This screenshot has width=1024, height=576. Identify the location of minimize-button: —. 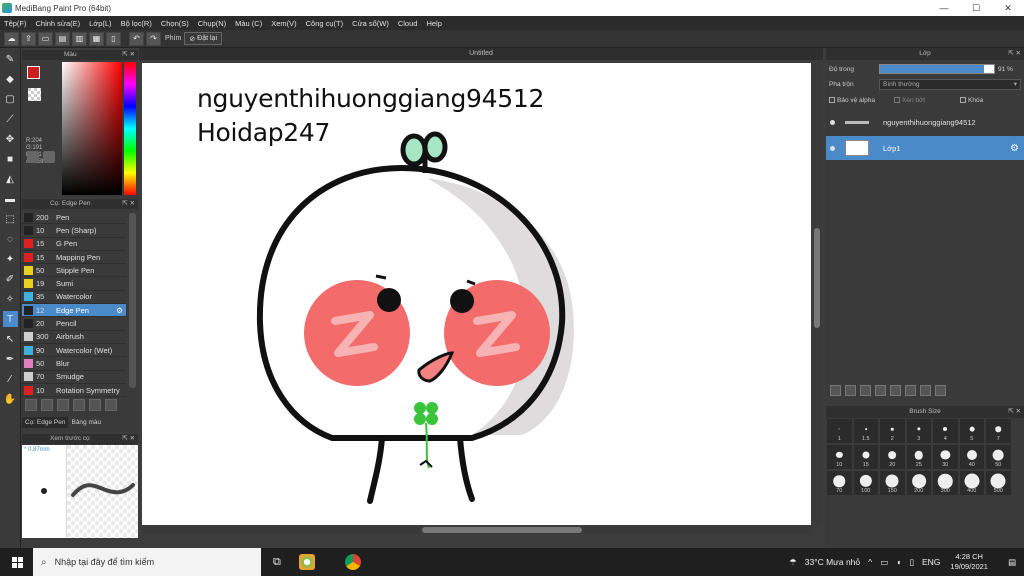
(944, 8).